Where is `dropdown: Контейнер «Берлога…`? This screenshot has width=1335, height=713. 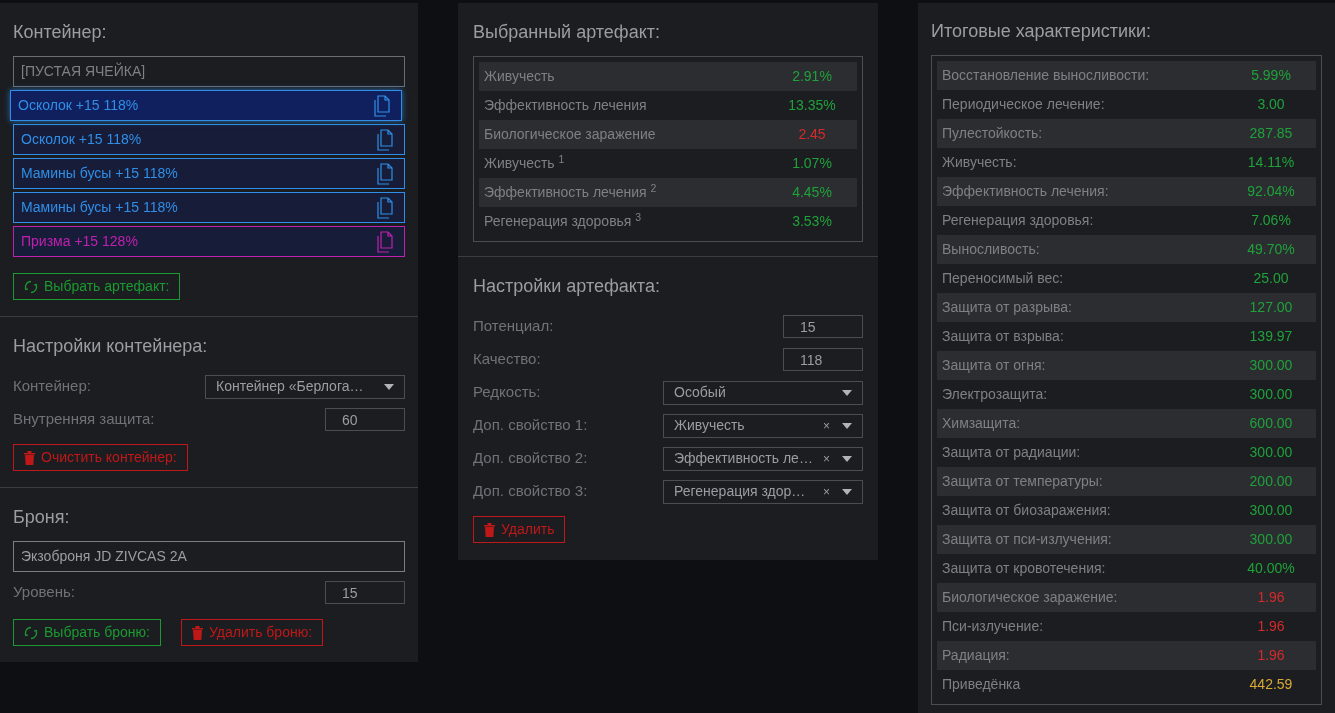 dropdown: Контейнер «Берлога… is located at coordinates (305, 386).